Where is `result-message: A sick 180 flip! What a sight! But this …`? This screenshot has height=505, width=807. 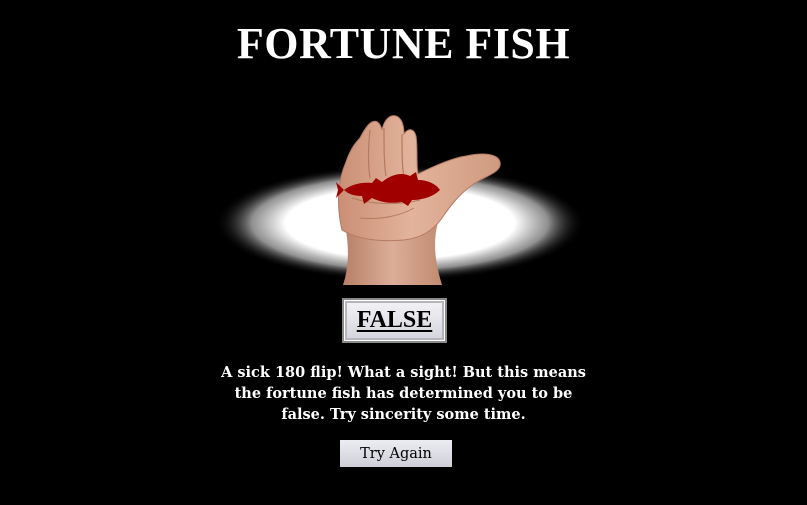 result-message: A sick 180 flip! What a sight! But this … is located at coordinates (403, 393).